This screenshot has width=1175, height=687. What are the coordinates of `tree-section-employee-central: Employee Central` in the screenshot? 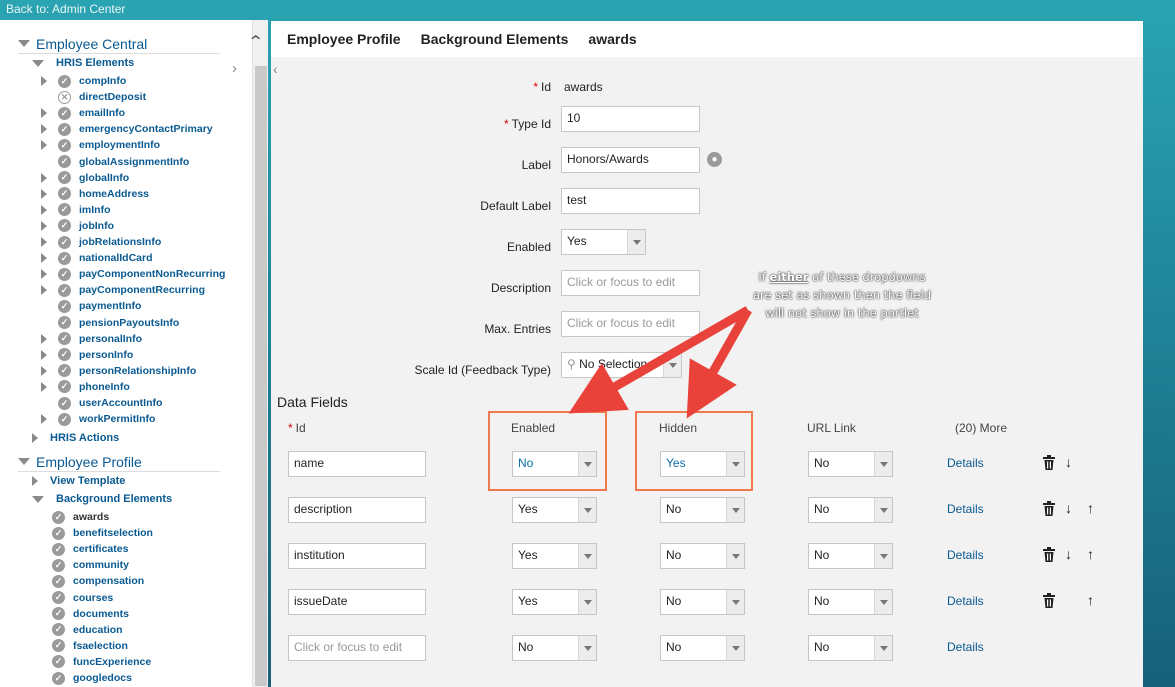 It's located at (119, 44).